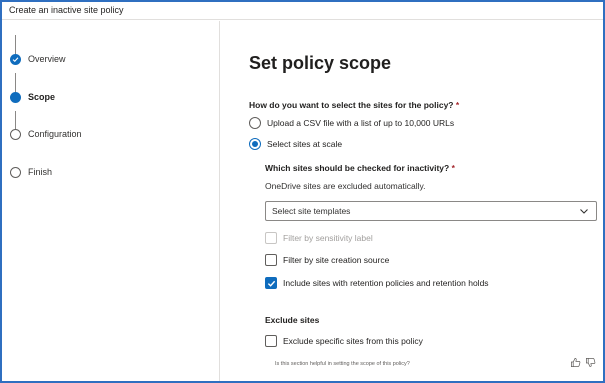  Describe the element at coordinates (590, 362) in the screenshot. I see `thumbs-down-icon` at that location.